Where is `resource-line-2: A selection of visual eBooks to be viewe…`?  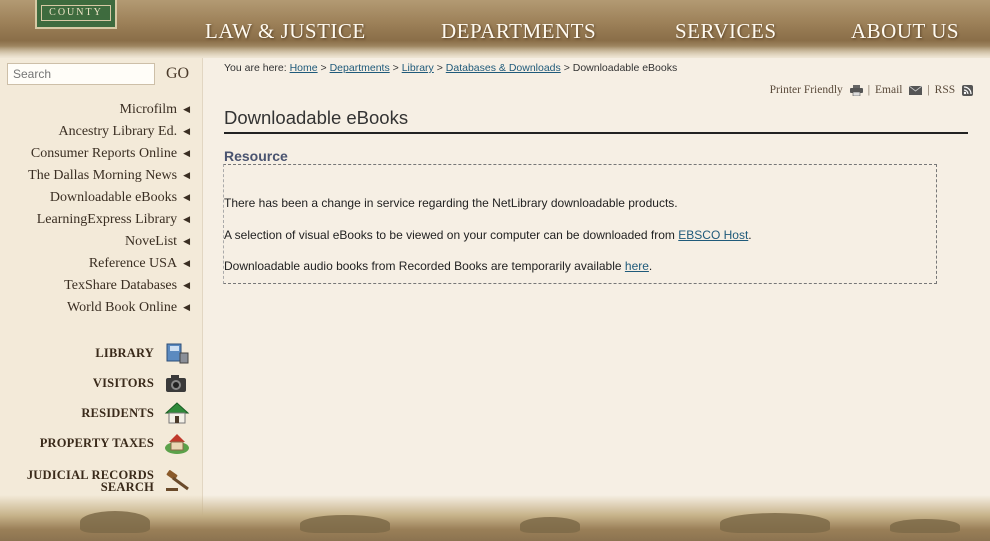 resource-line-2: A selection of visual eBooks to be viewe… is located at coordinates (488, 235).